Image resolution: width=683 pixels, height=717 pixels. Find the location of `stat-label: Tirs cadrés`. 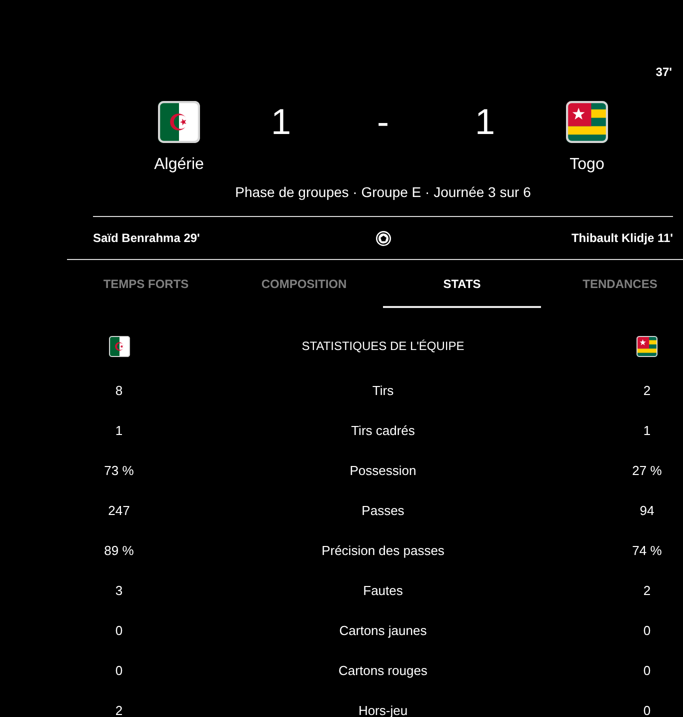

stat-label: Tirs cadrés is located at coordinates (383, 430).